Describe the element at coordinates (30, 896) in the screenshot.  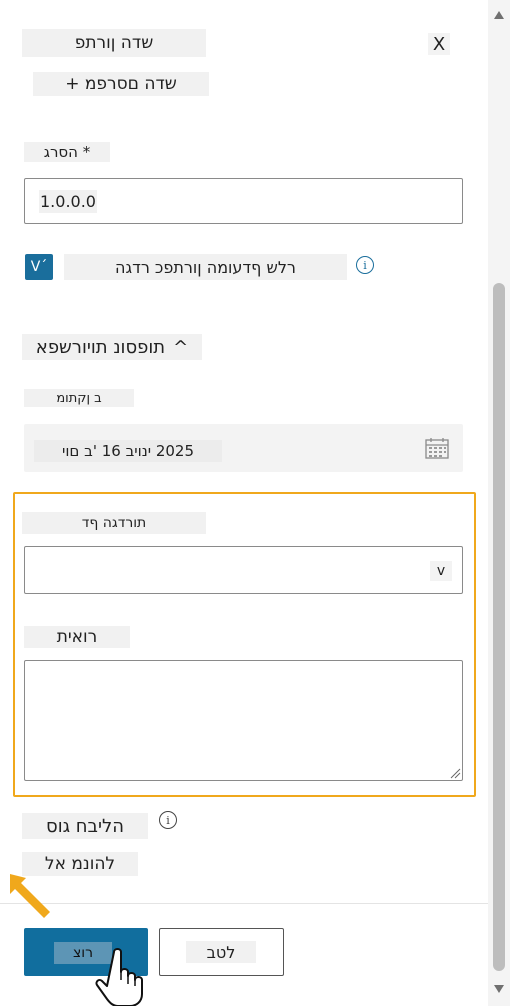
I see `pointer-arrow-icon` at that location.